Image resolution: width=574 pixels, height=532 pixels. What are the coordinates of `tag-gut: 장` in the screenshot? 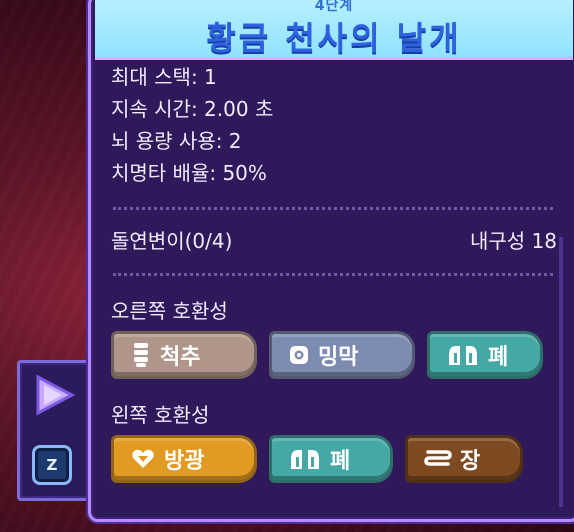 It's located at (464, 459).